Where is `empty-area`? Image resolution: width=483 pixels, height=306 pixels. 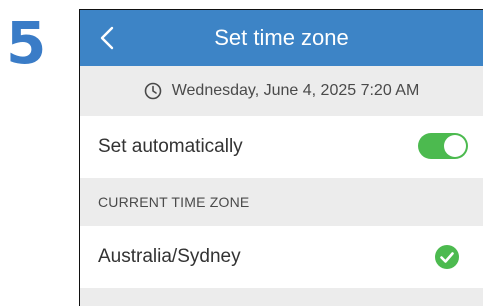
empty-area is located at coordinates (281, 297).